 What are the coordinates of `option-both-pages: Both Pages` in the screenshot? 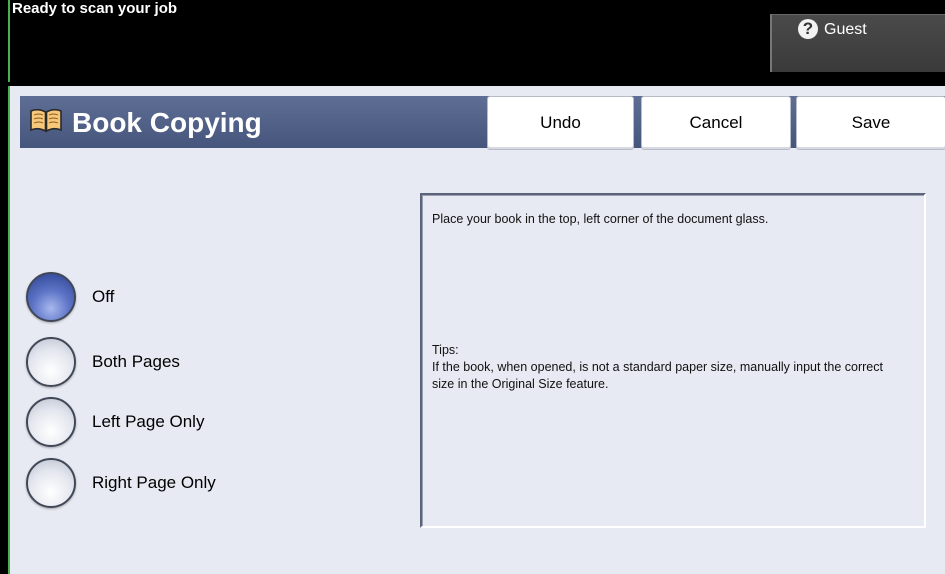 It's located at (103, 362).